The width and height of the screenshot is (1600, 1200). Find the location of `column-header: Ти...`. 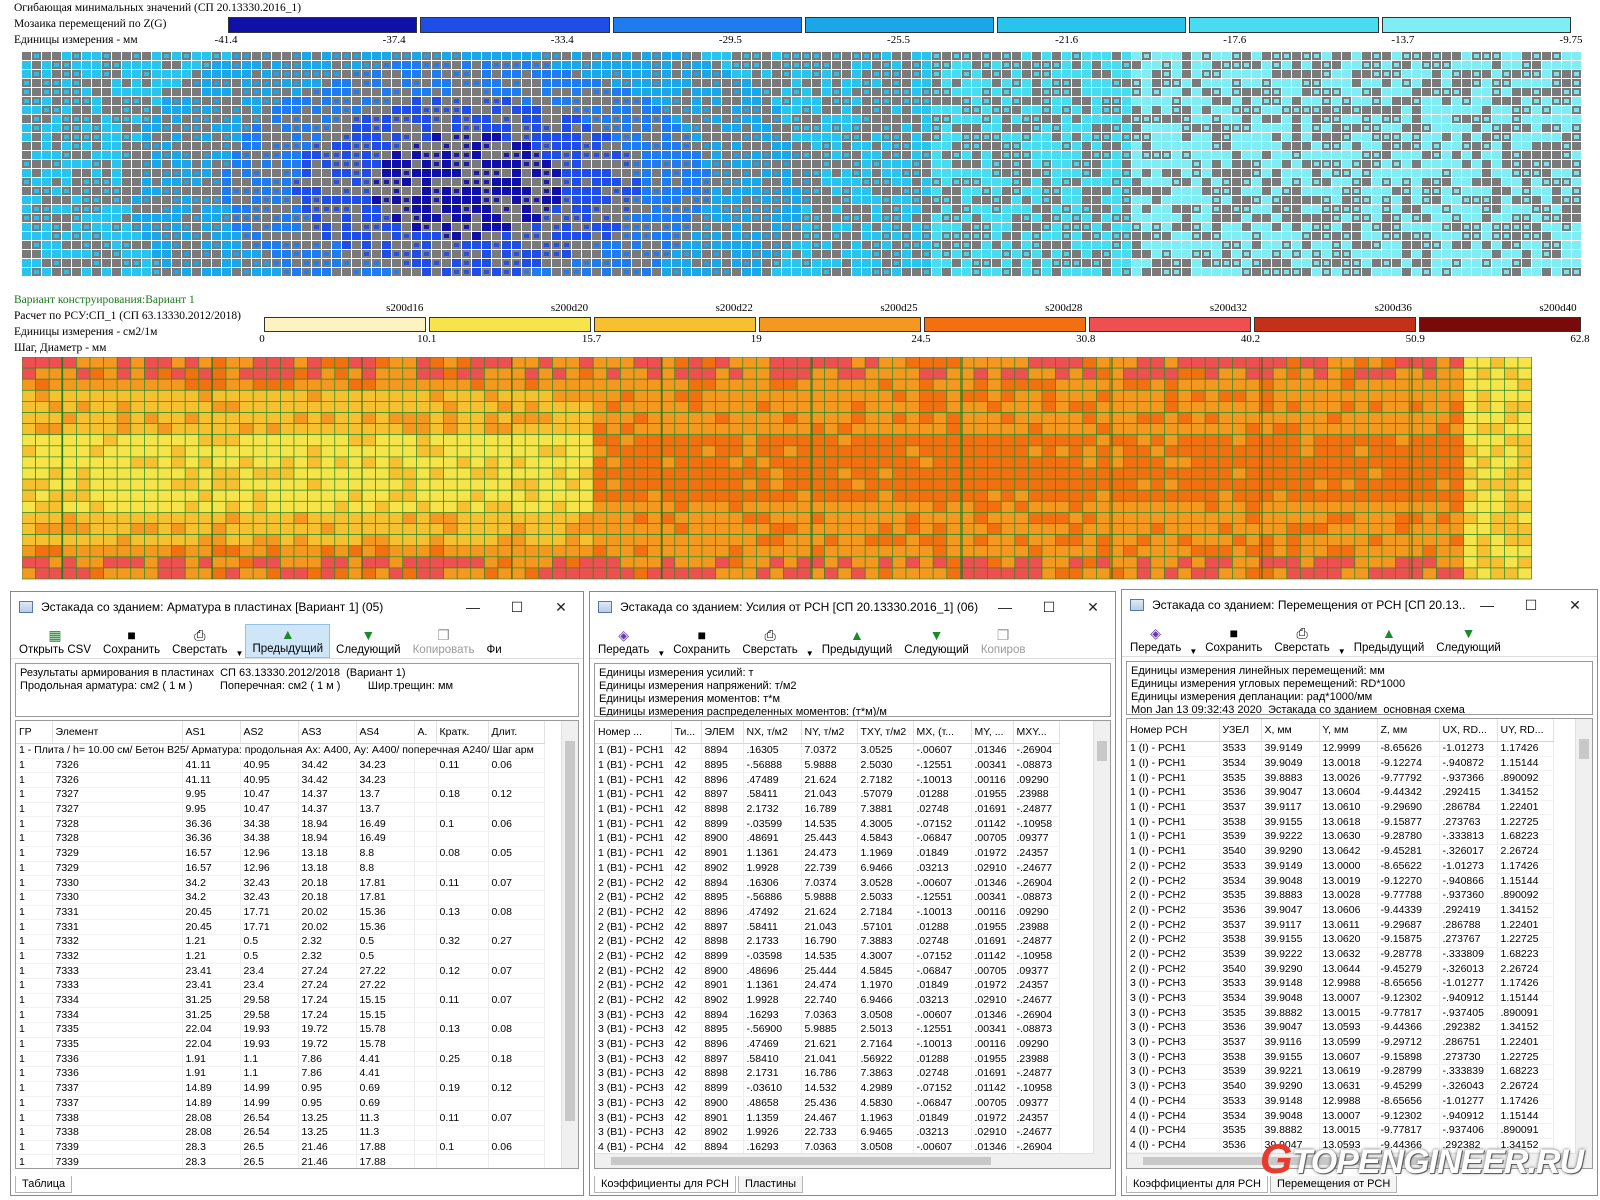

column-header: Ти... is located at coordinates (686, 732).